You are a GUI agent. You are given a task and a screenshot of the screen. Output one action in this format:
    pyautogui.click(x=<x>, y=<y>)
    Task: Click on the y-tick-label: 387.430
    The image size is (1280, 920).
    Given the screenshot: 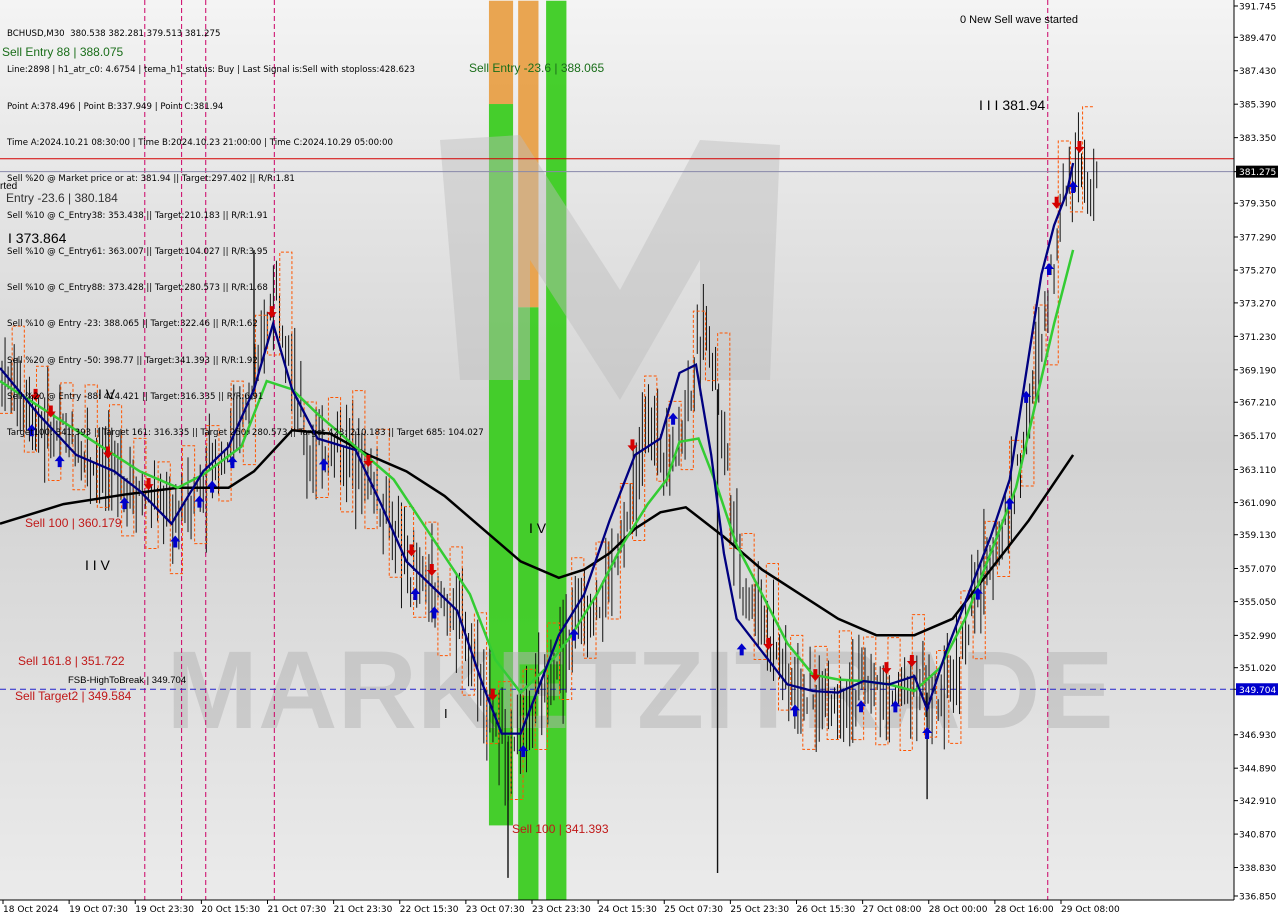 What is the action you would take?
    pyautogui.click(x=1257, y=72)
    